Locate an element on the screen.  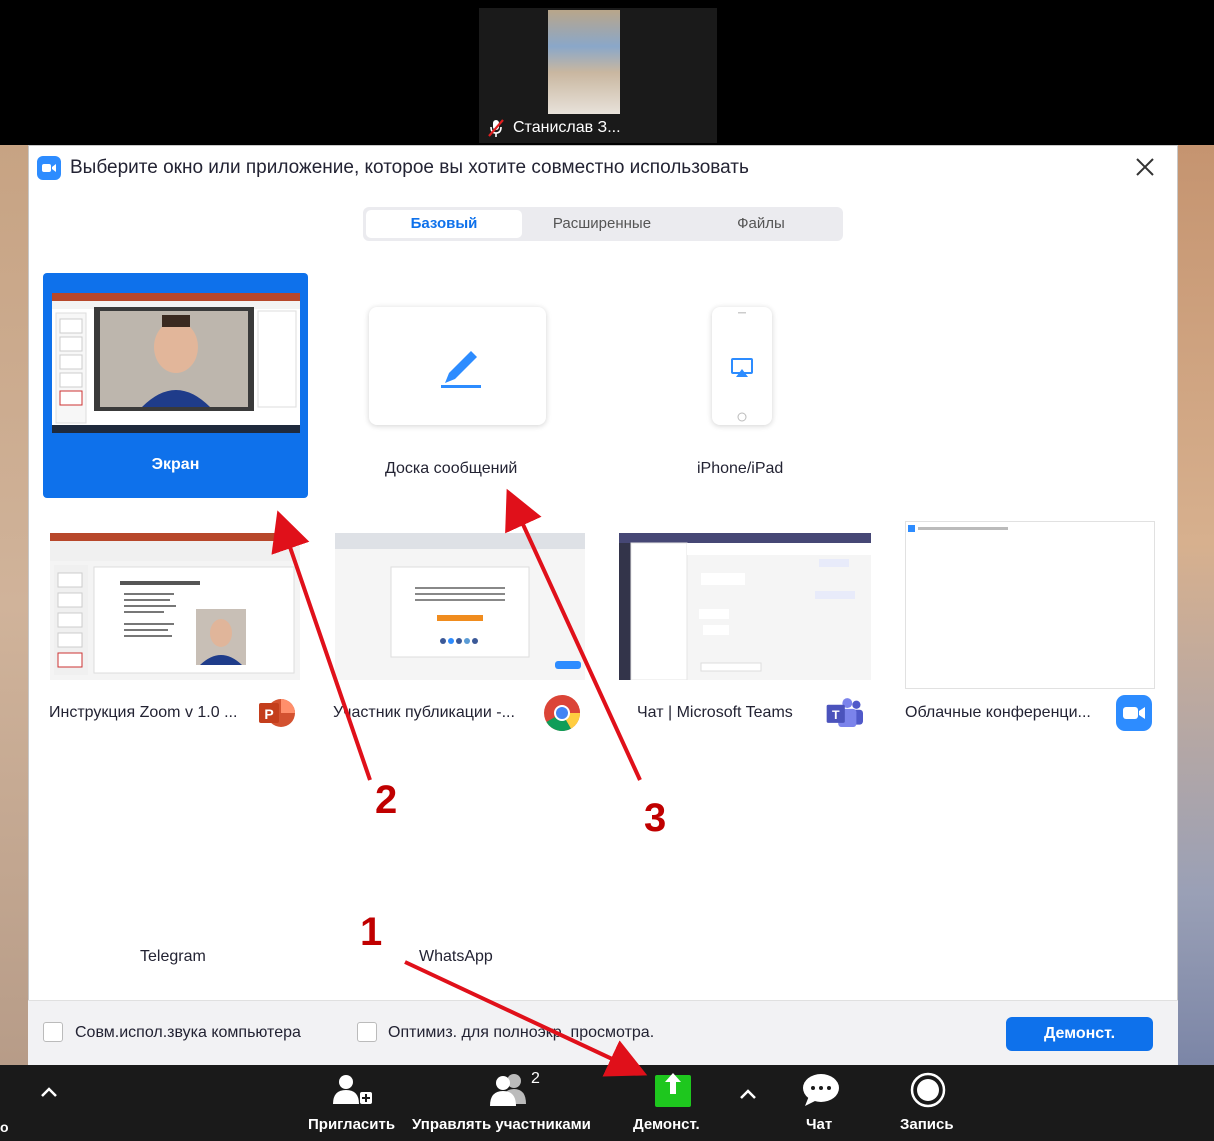
invite-label: Пригласить is located at coordinates (351, 1125).